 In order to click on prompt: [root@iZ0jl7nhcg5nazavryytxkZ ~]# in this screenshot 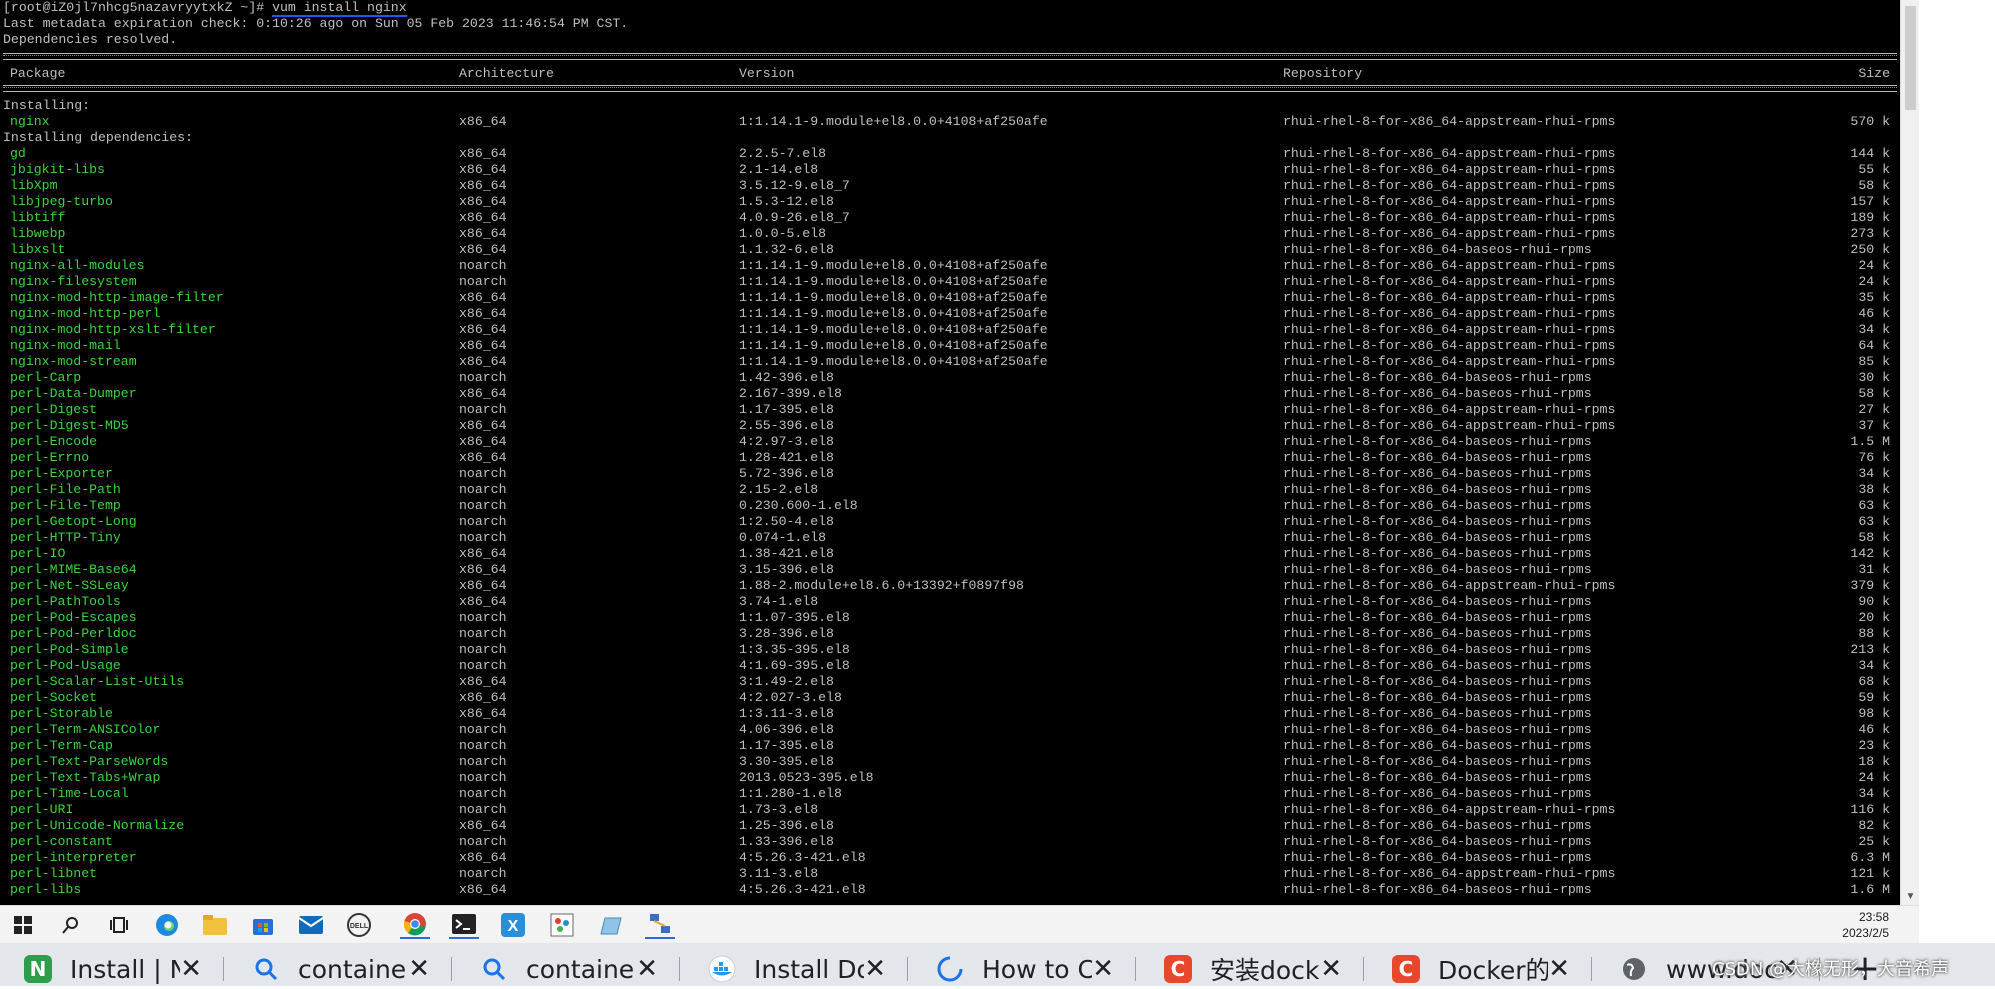, I will do `click(138, 7)`.